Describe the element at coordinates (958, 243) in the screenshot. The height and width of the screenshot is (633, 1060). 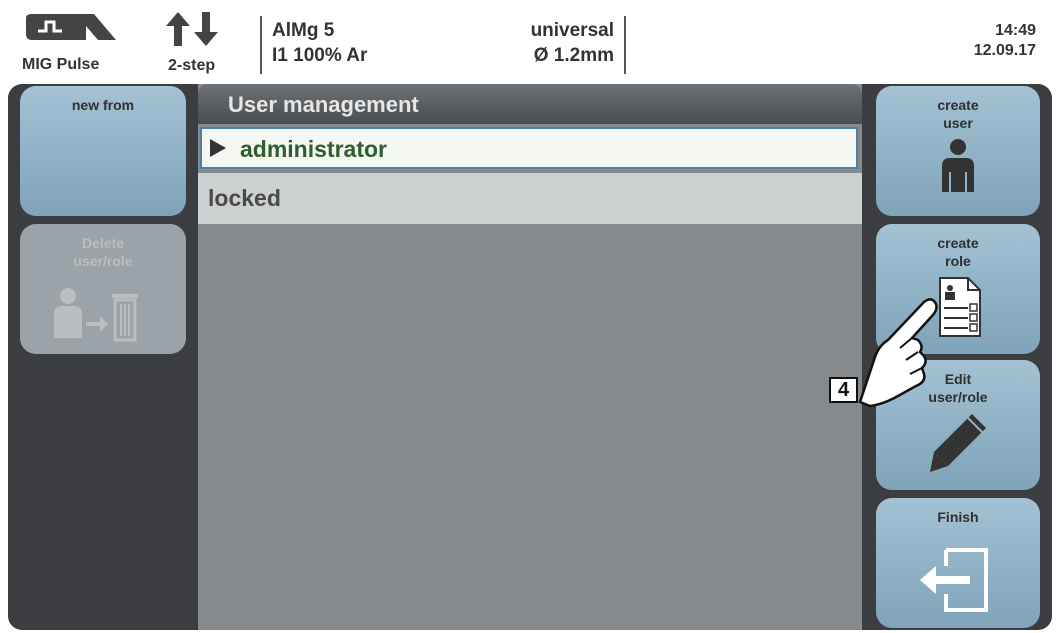
I see `create-role-label-line1: create` at that location.